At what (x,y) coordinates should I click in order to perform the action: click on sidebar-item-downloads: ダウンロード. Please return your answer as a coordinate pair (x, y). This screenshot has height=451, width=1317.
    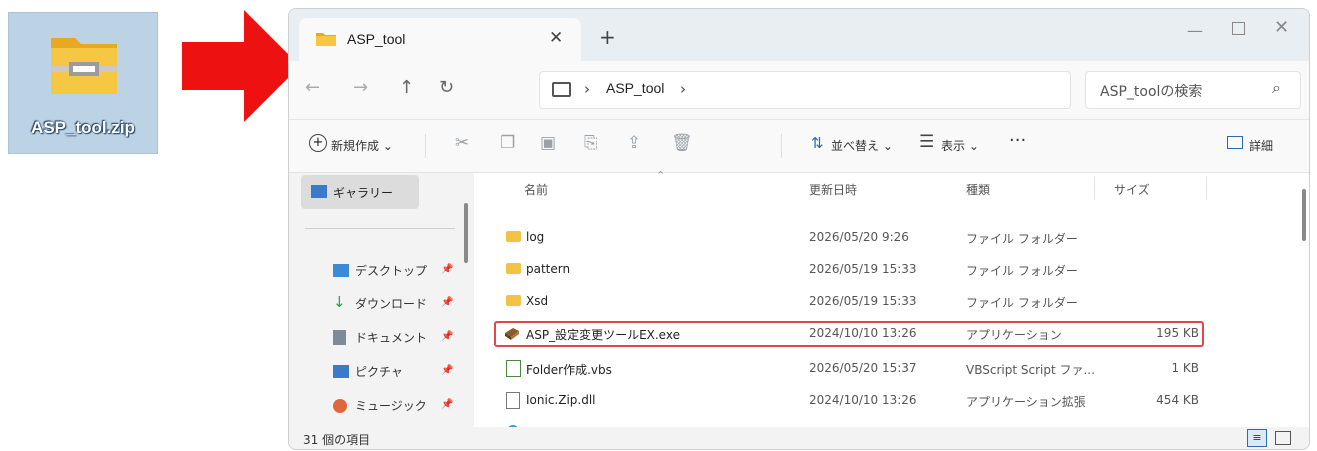
    Looking at the image, I should click on (391, 303).